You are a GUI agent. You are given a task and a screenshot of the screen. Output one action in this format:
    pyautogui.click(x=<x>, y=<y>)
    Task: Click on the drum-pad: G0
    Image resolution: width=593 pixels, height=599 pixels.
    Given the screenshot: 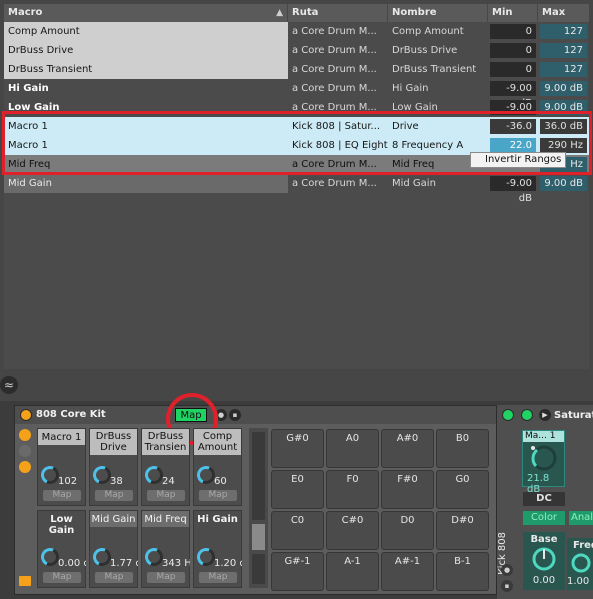 What is the action you would take?
    pyautogui.click(x=462, y=489)
    